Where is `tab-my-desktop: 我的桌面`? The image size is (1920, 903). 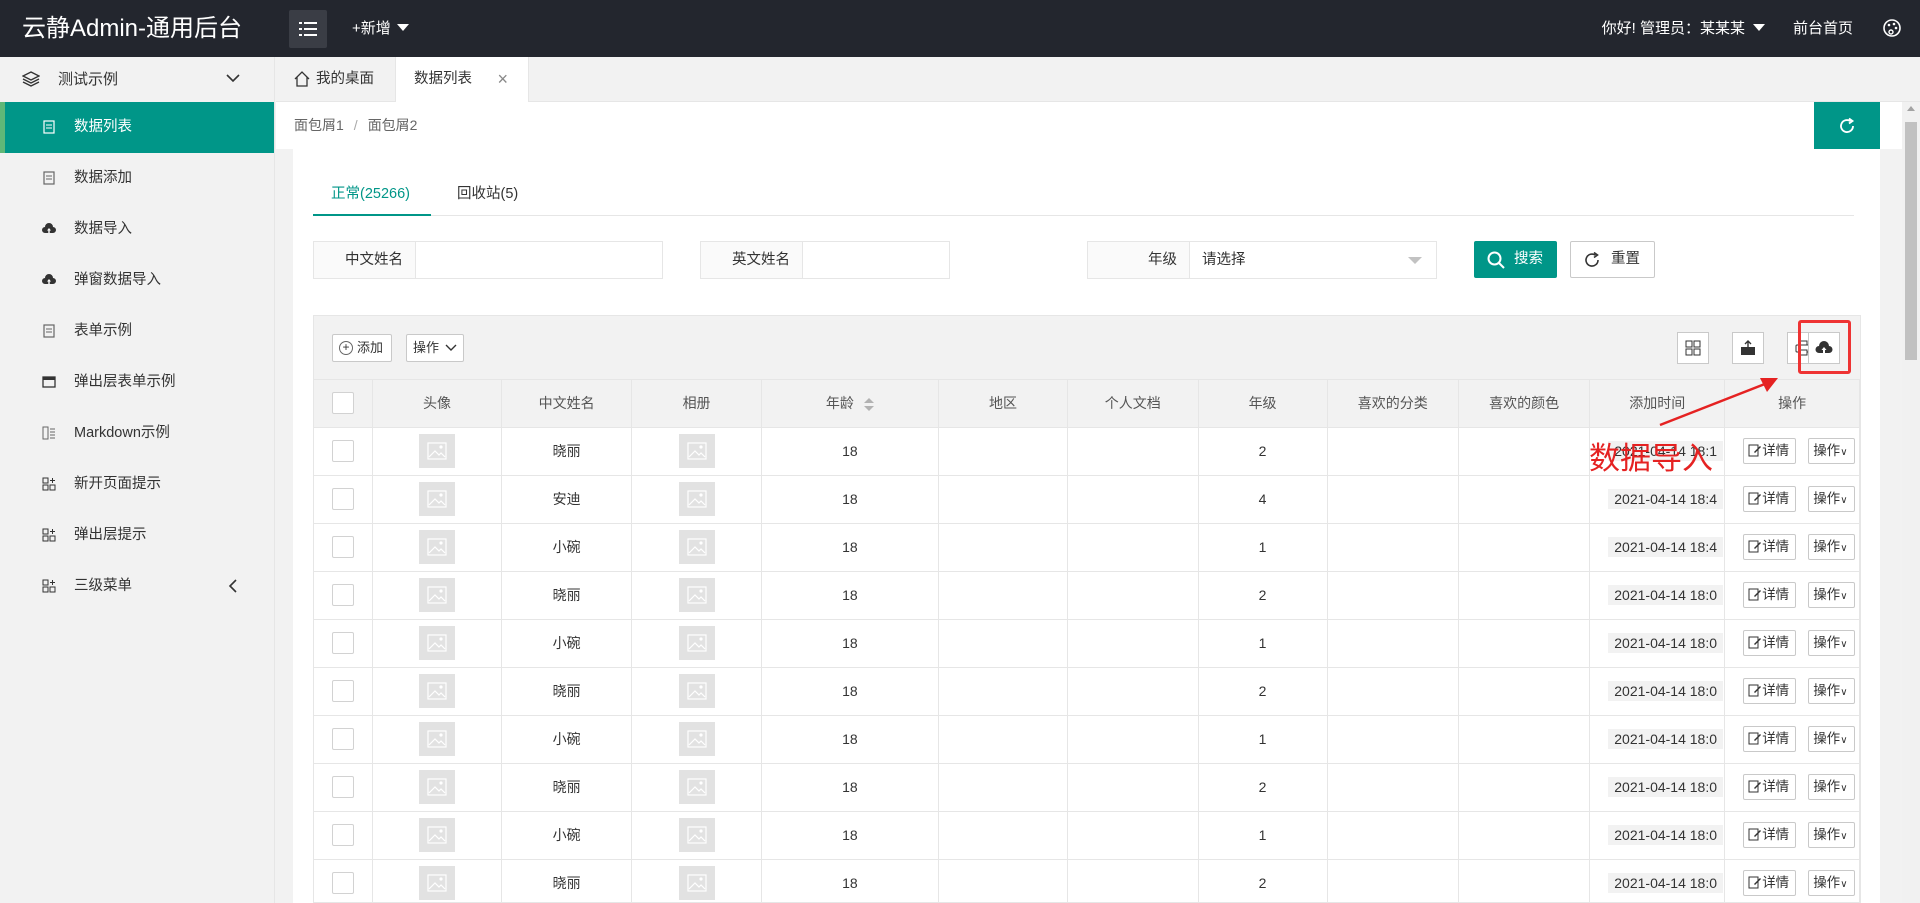 tab-my-desktop: 我的桌面 is located at coordinates (335, 79).